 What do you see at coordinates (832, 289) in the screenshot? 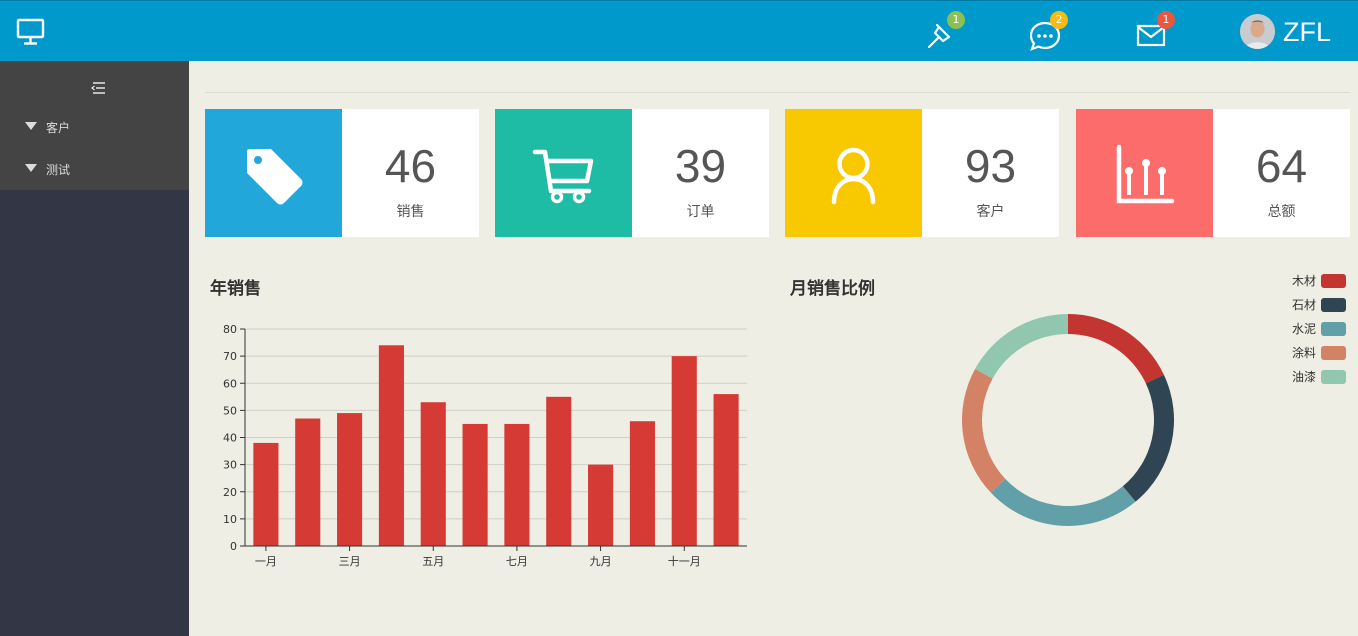
I see `pie-chart-title: 月销售比例` at bounding box center [832, 289].